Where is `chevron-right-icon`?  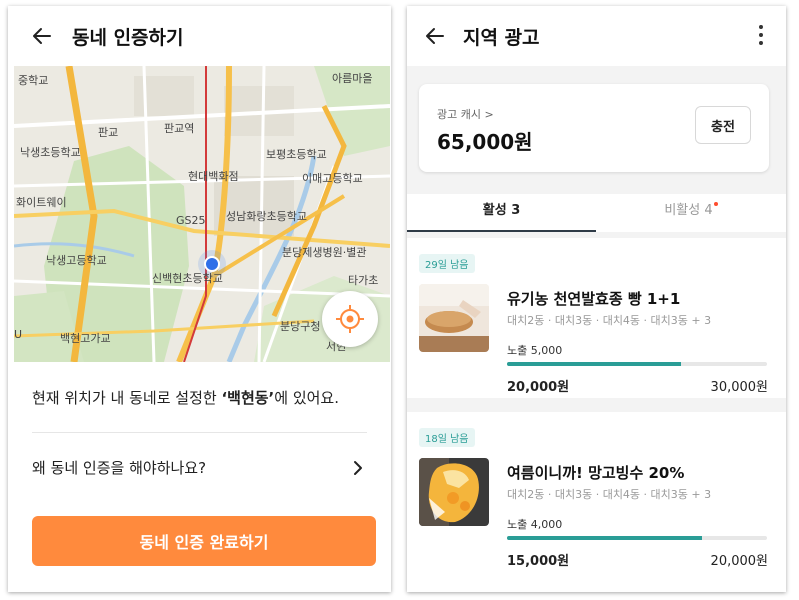 chevron-right-icon is located at coordinates (358, 468).